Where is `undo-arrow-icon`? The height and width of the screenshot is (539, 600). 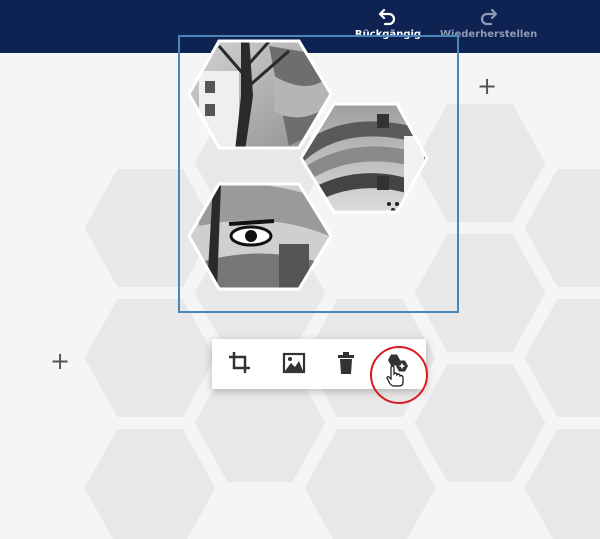 undo-arrow-icon is located at coordinates (387, 17).